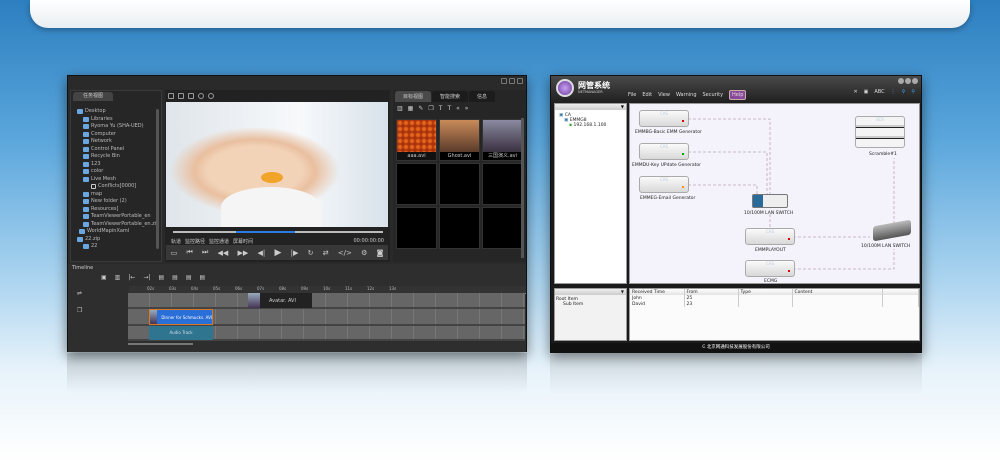 This screenshot has height=460, width=1000. Describe the element at coordinates (118, 225) in the screenshot. I see `tree-item: TeamViewerPortable_en.zip` at that location.